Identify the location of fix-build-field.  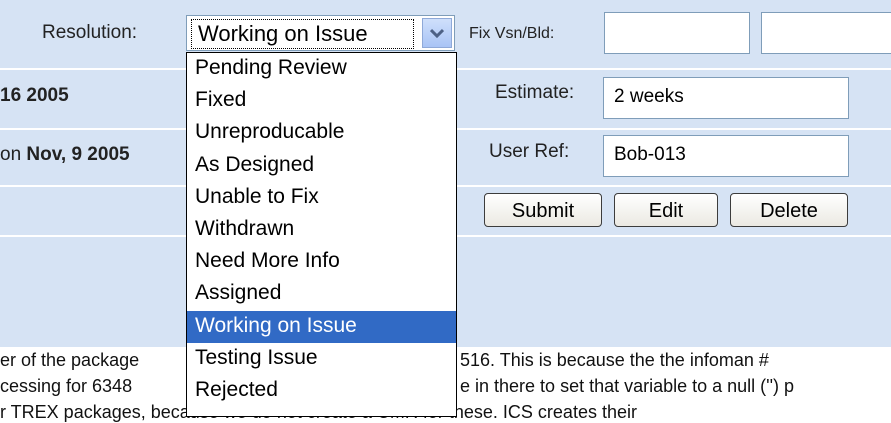
(826, 33).